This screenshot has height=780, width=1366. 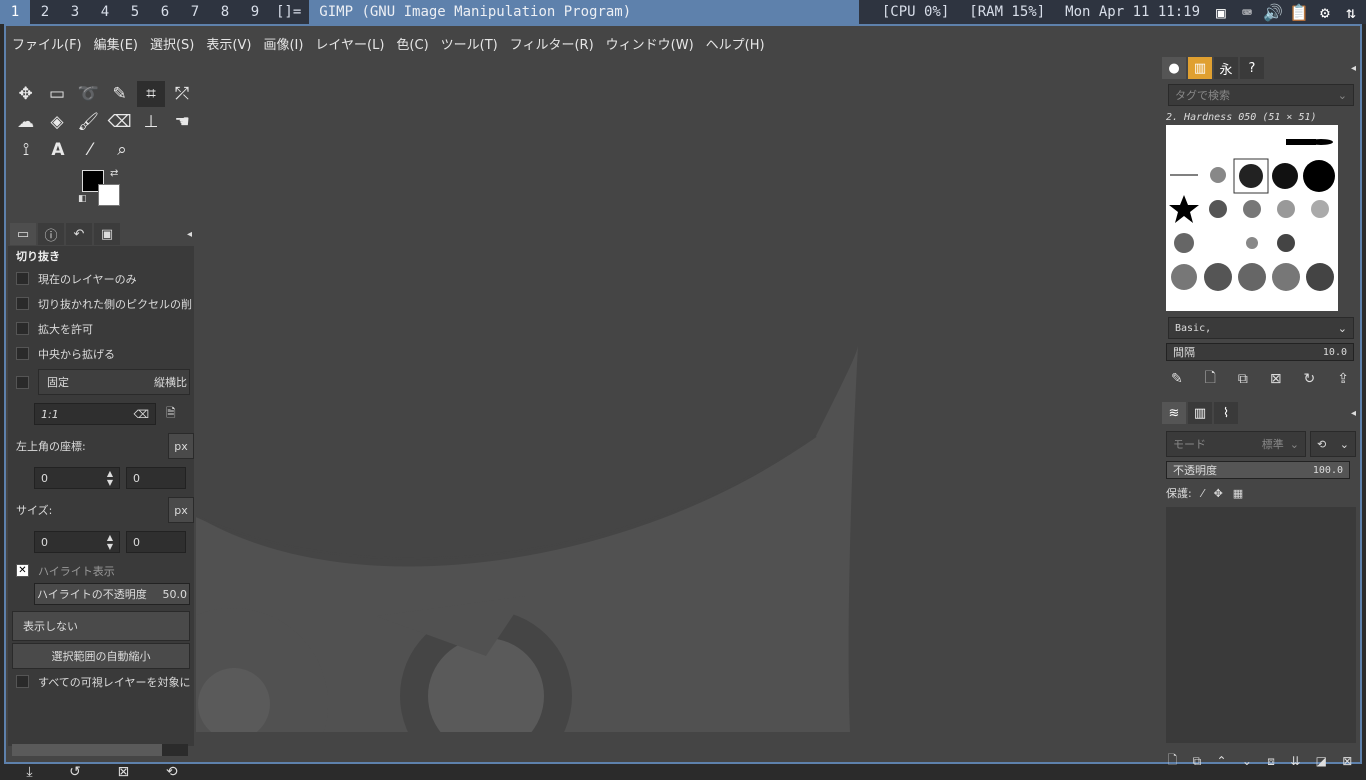 I want to click on menu-image: 画像(I), so click(x=283, y=43).